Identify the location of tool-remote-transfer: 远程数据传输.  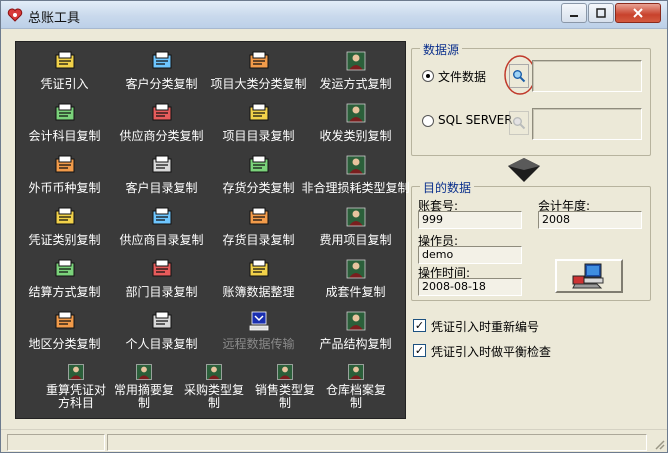
(258, 332).